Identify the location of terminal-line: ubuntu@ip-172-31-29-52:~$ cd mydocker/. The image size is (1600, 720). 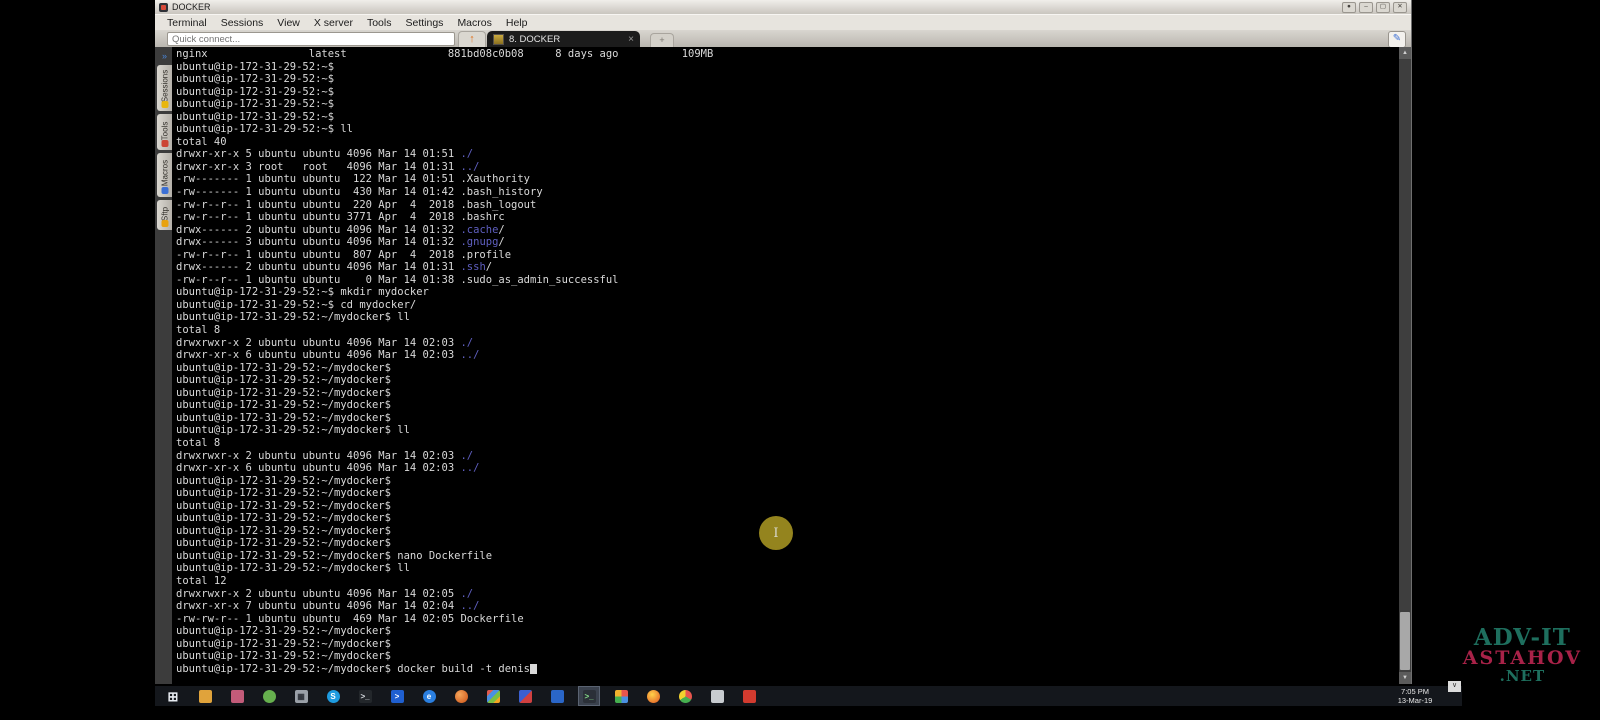
(296, 304).